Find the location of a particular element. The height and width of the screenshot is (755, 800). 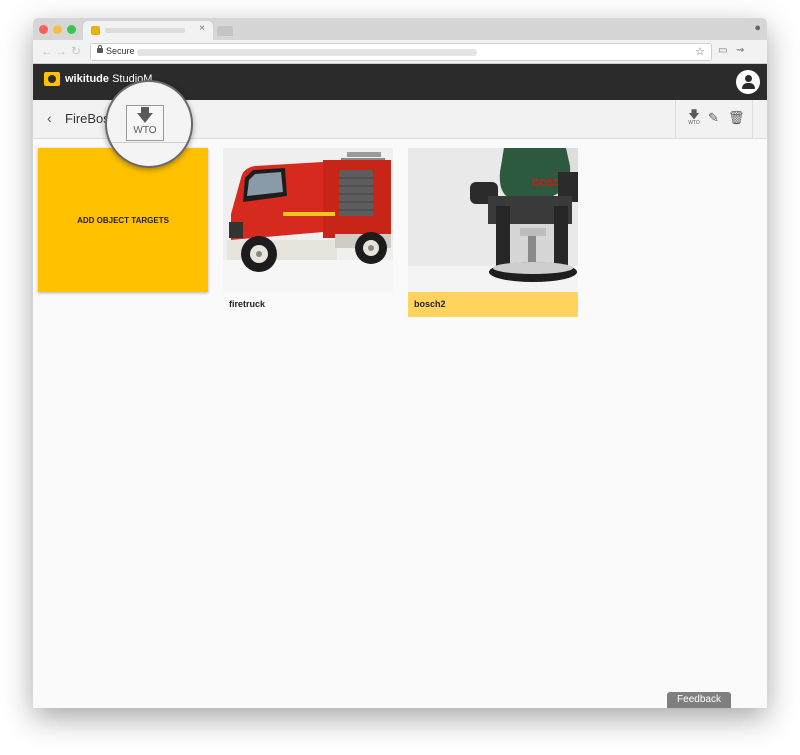

magnified-download-callout: 🡇 WTO is located at coordinates (149, 124).